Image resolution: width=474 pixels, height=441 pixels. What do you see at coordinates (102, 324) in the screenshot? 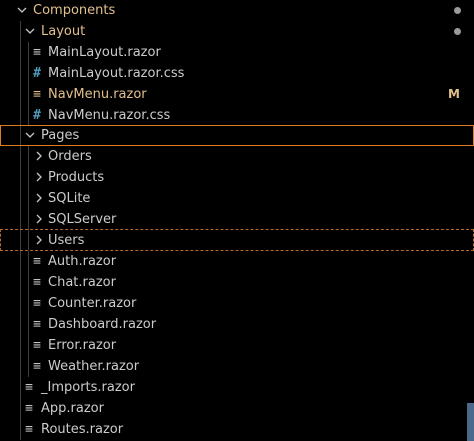
I see `file-label: Dashboard.razor` at bounding box center [102, 324].